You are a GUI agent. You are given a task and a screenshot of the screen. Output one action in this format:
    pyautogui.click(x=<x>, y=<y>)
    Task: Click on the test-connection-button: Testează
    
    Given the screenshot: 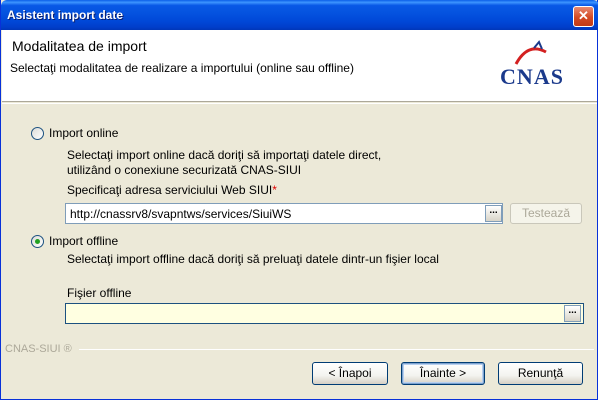 What is the action you would take?
    pyautogui.click(x=546, y=213)
    